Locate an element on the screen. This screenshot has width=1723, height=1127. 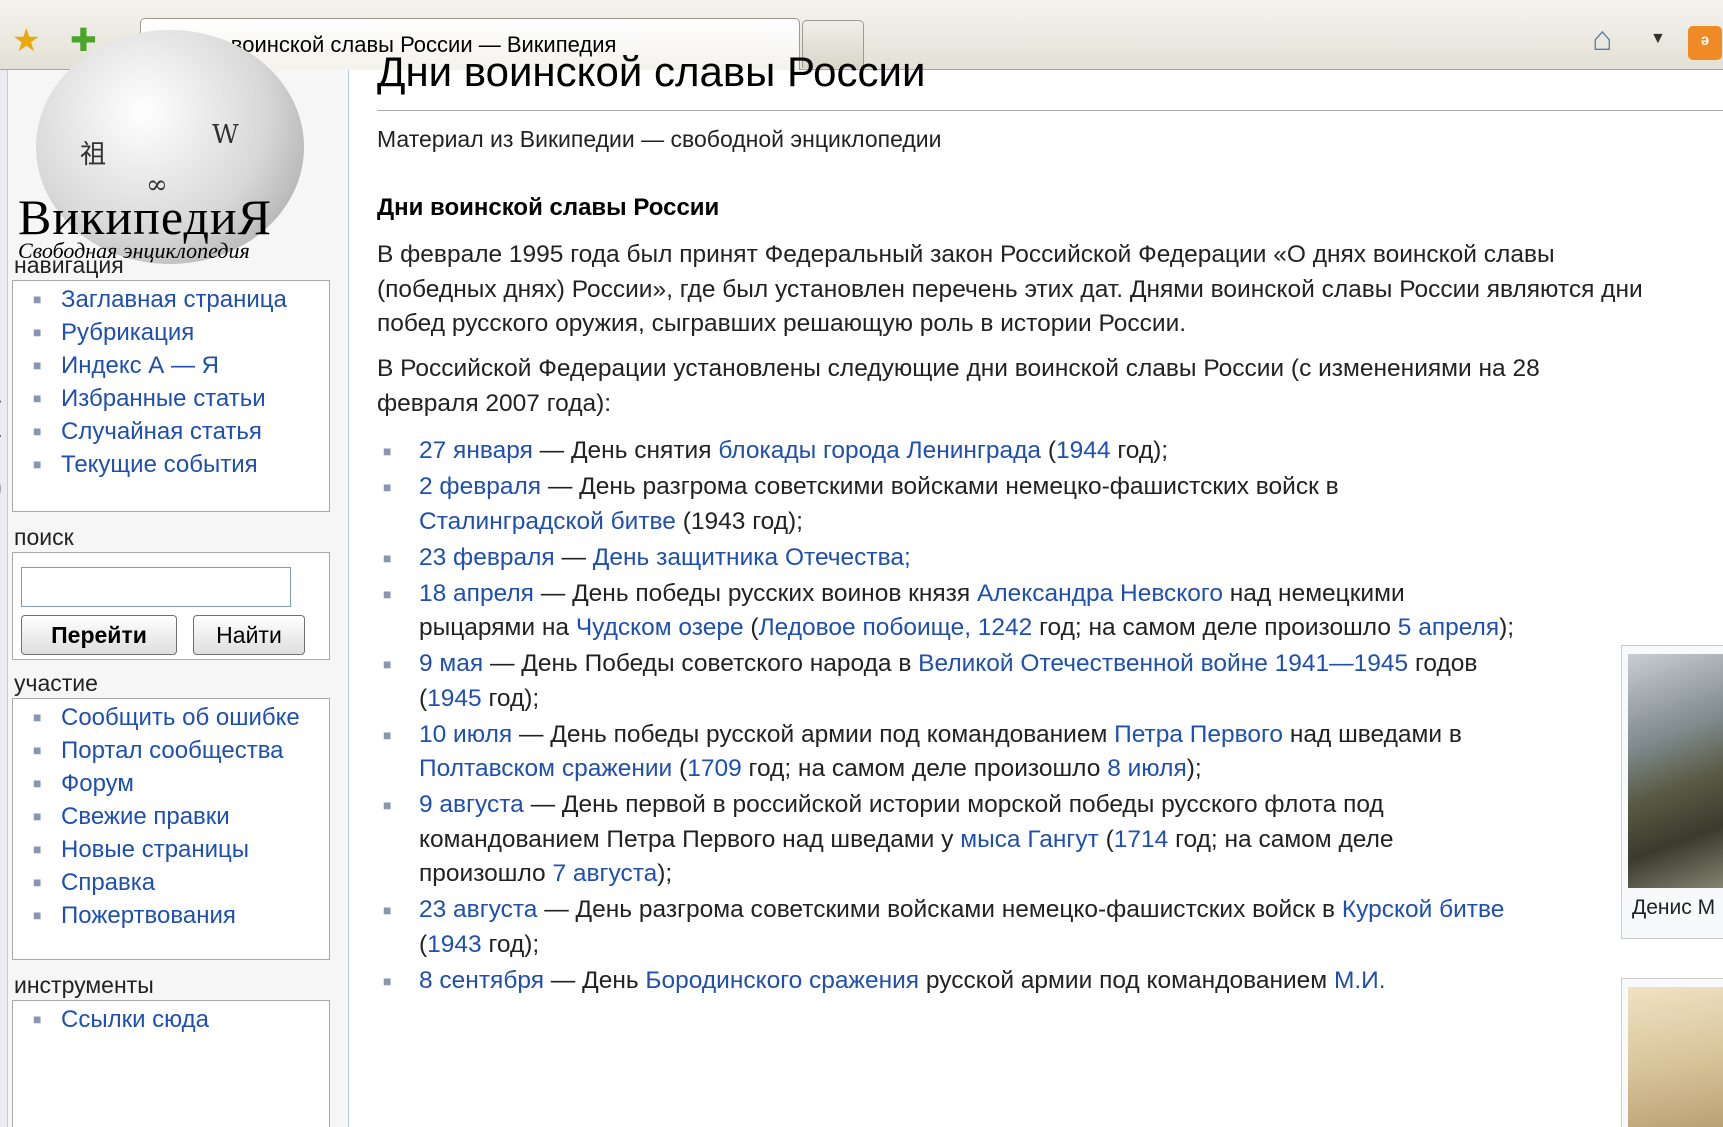
article-link: 23 февраля is located at coordinates (487, 557).